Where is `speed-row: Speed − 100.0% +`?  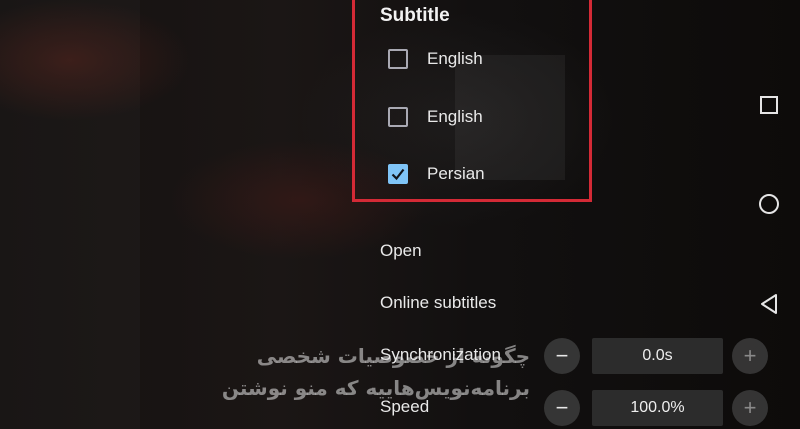 speed-row: Speed − 100.0% + is located at coordinates (575, 408).